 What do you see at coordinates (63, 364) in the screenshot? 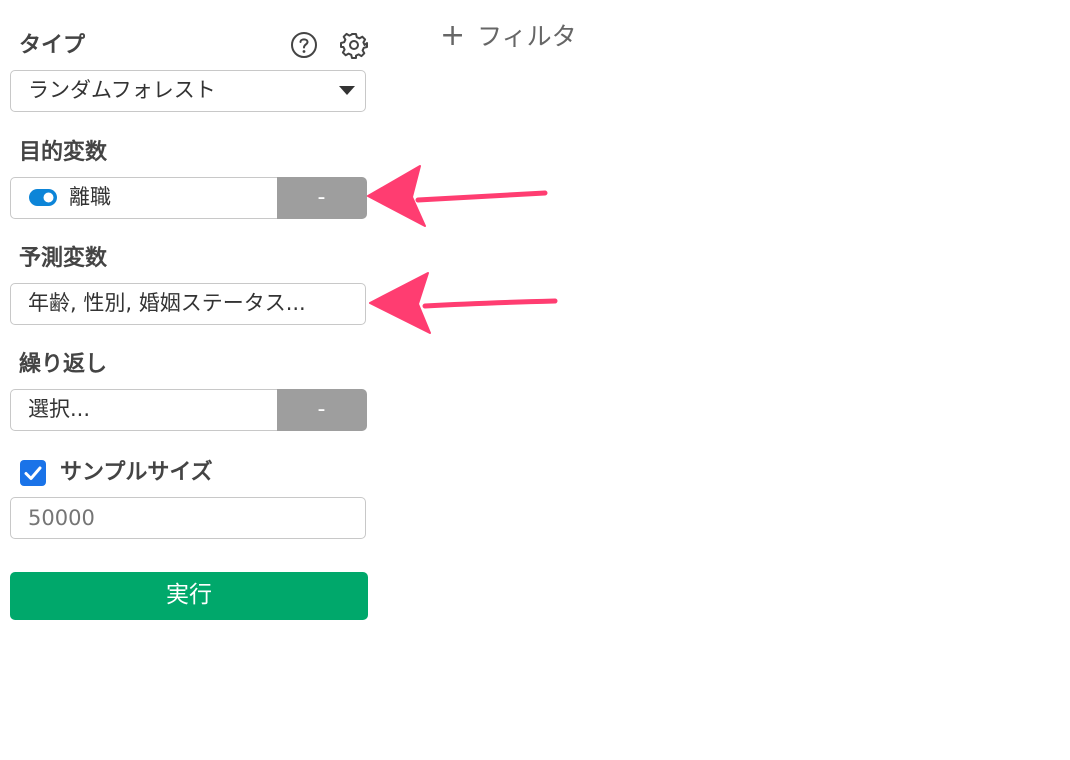
I see `repeat-label: 繰り返し` at bounding box center [63, 364].